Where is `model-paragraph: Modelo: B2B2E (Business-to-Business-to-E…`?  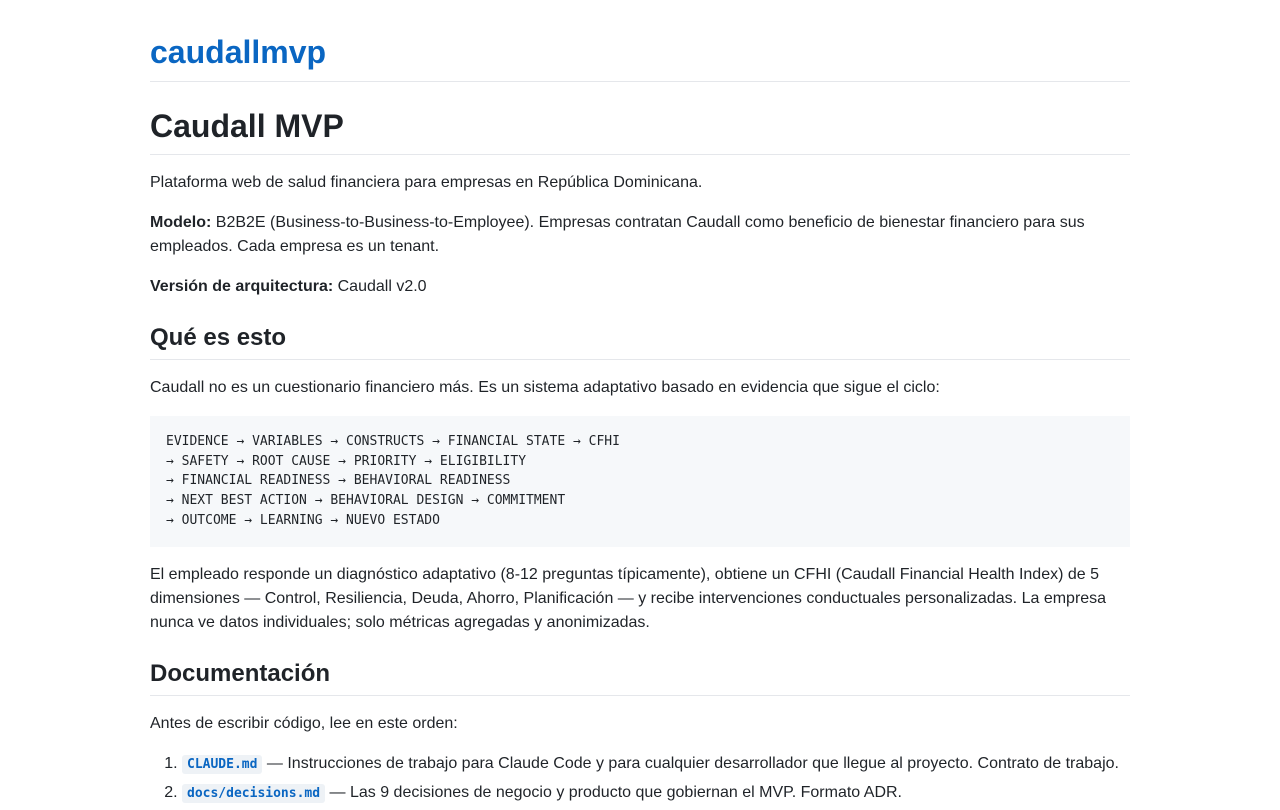 model-paragraph: Modelo: B2B2E (Business-to-Business-to-E… is located at coordinates (640, 235).